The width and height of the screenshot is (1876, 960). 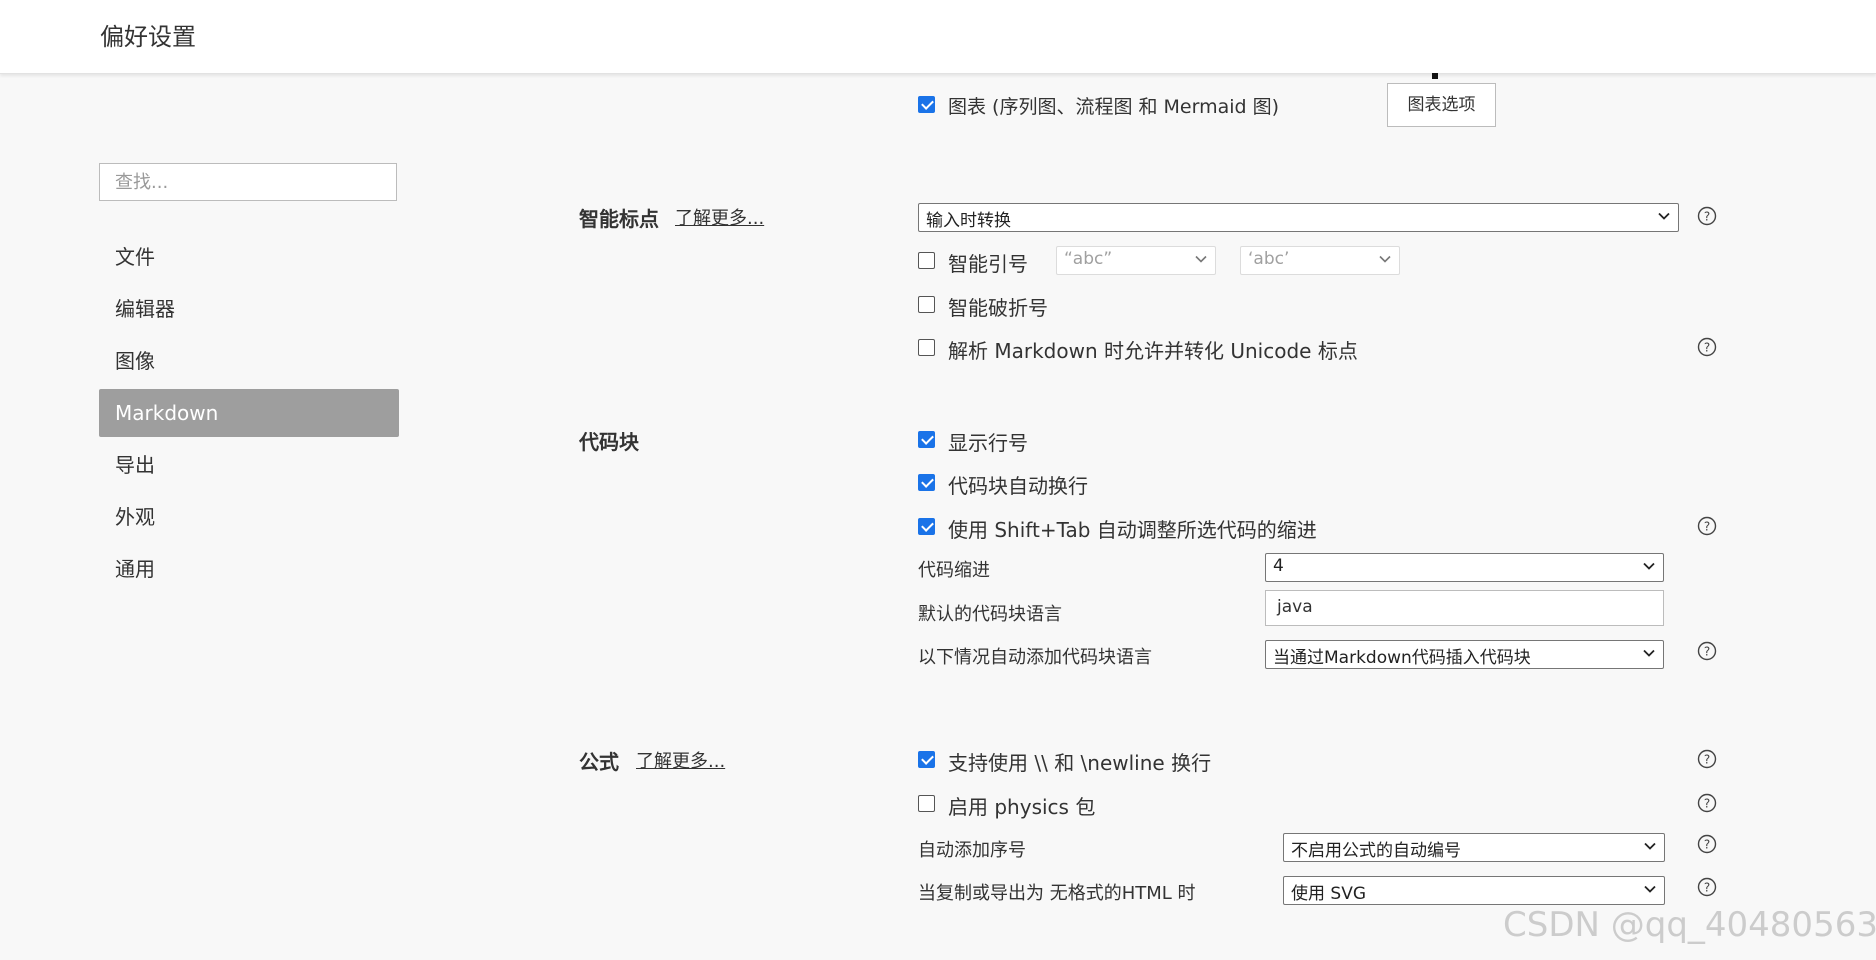 I want to click on sidebar-item-image: 图像, so click(x=249, y=361).